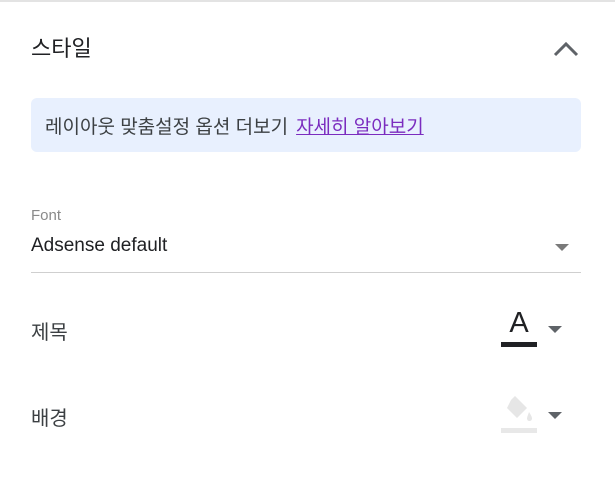 Image resolution: width=615 pixels, height=478 pixels. What do you see at coordinates (534, 328) in the screenshot?
I see `title-color-picker: A` at bounding box center [534, 328].